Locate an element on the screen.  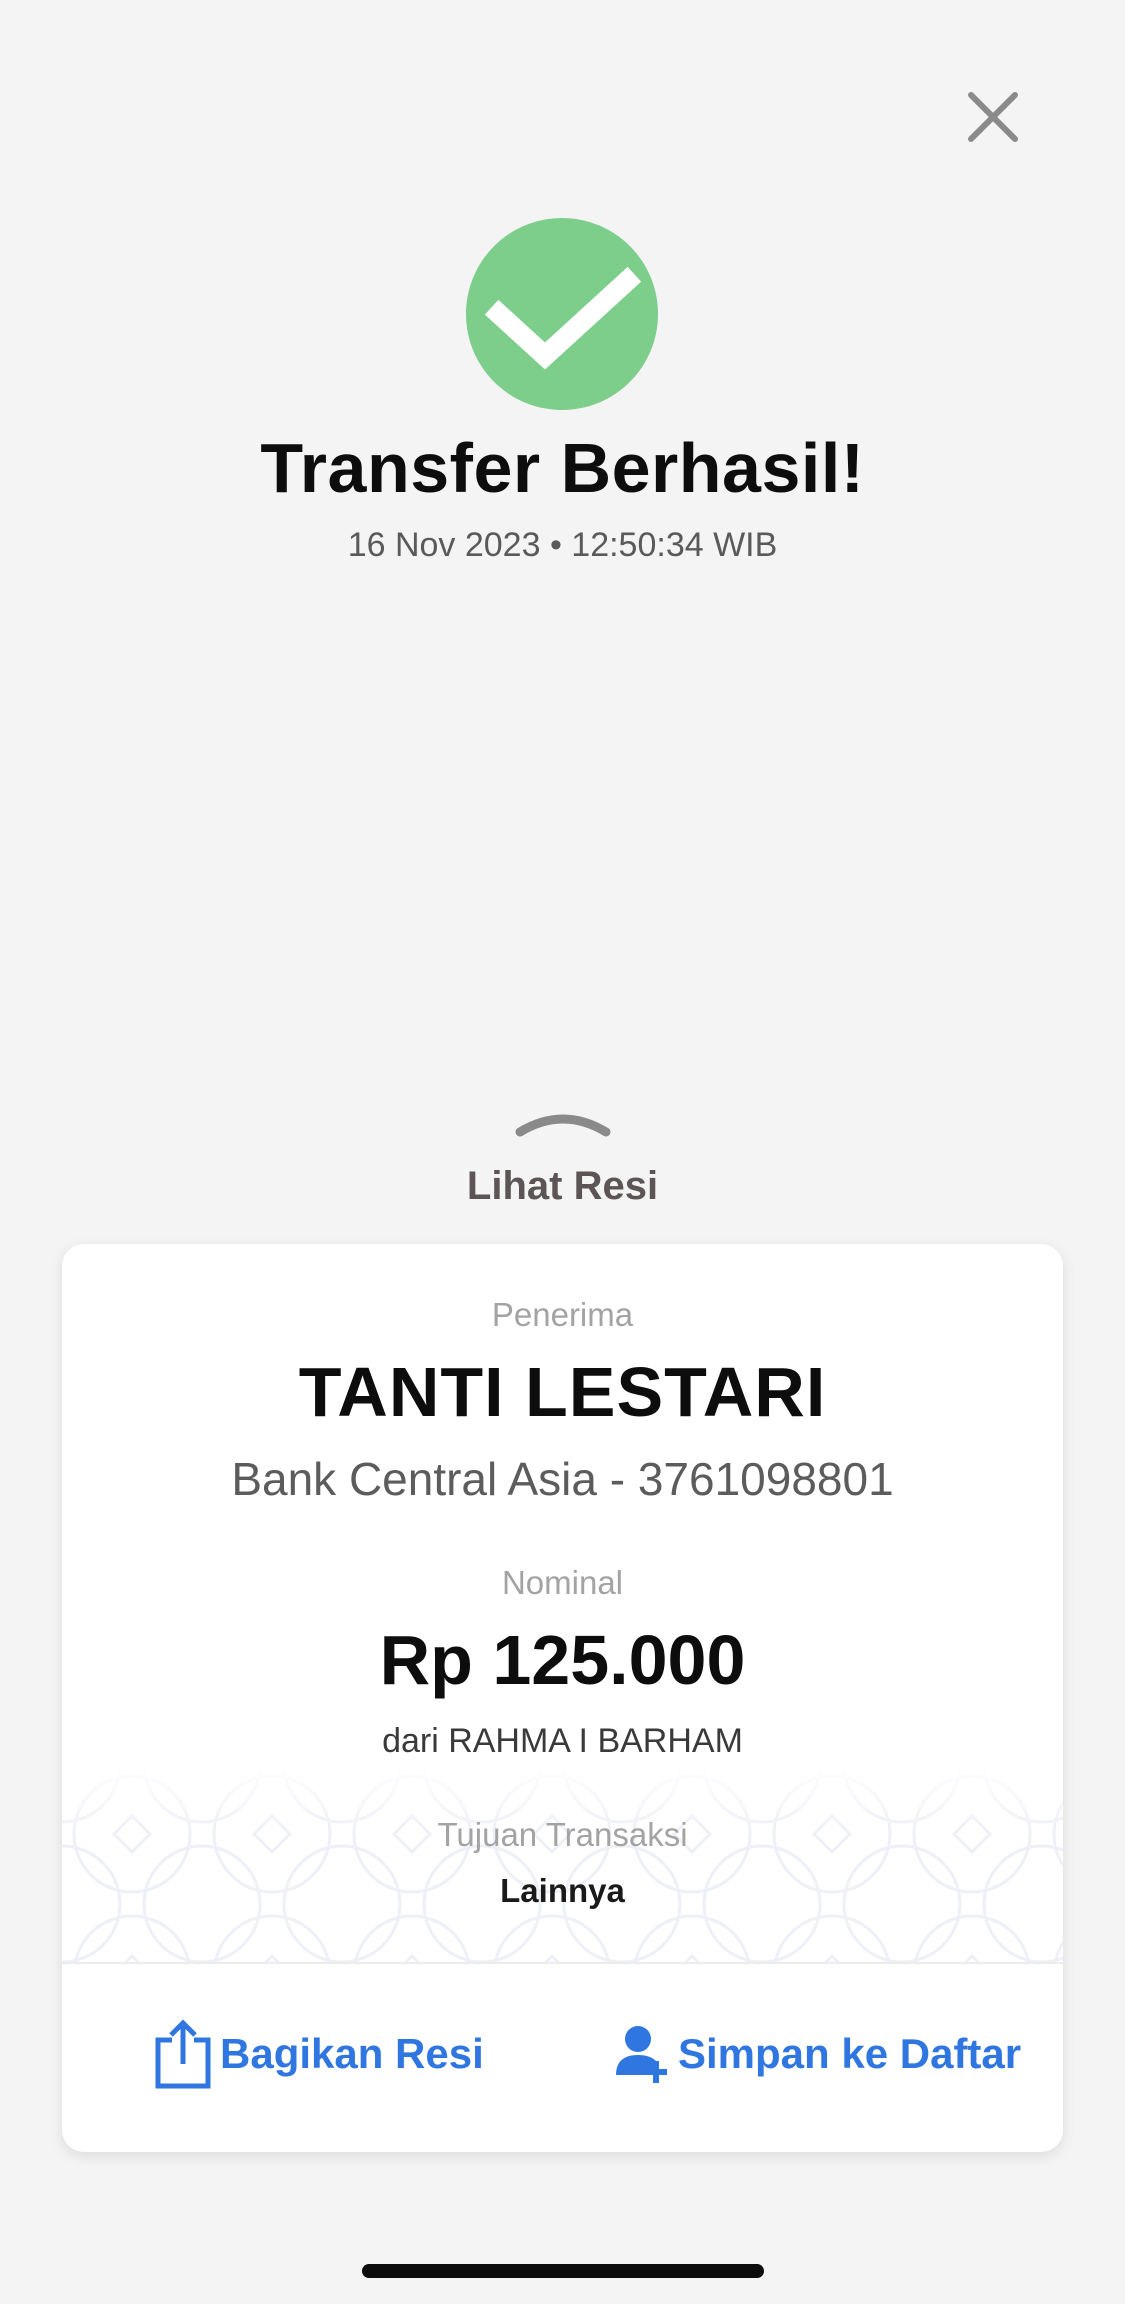
view-receipt-label: Lihat Resi is located at coordinates (562, 1186).